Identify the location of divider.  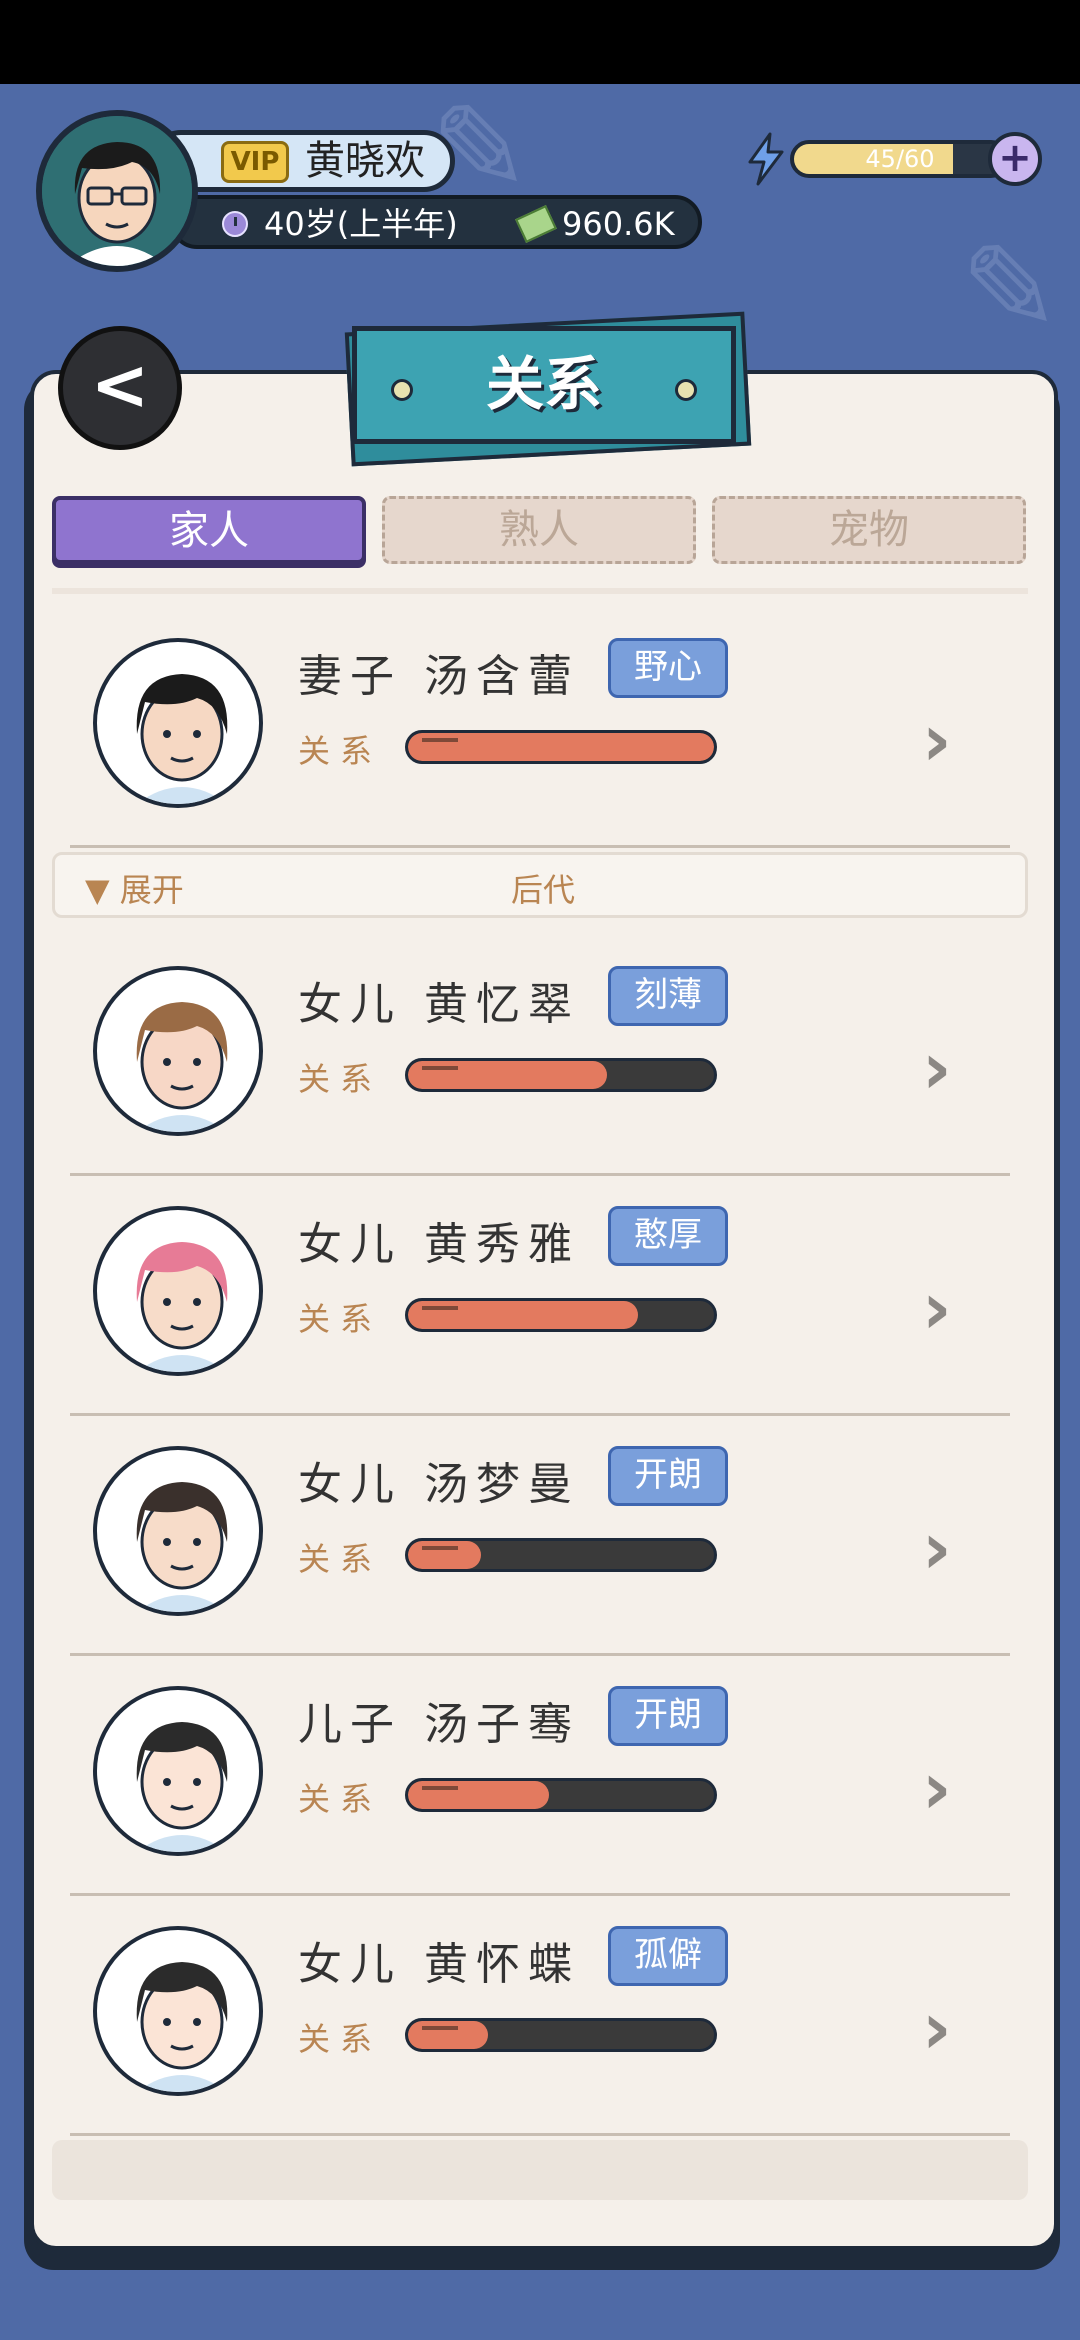
(540, 591).